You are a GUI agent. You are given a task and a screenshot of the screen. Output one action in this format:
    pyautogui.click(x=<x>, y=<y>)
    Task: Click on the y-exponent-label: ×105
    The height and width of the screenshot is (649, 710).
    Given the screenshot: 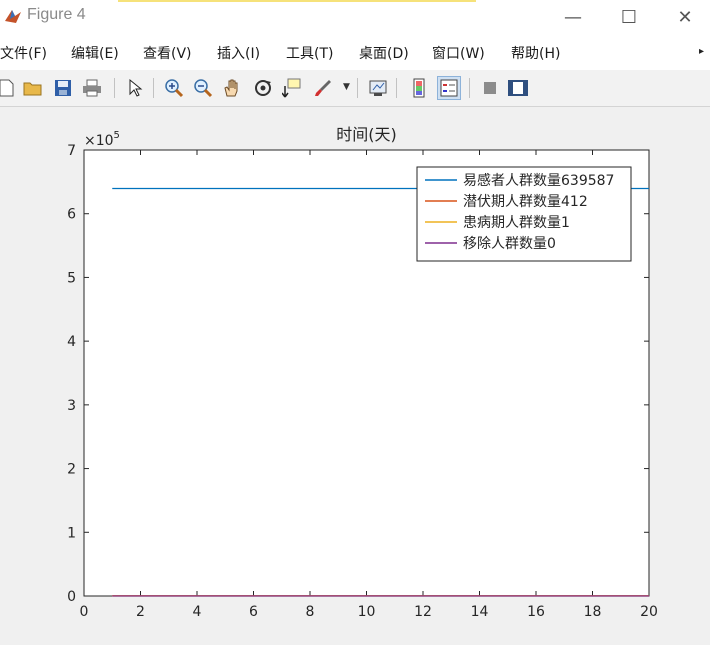 What is the action you would take?
    pyautogui.click(x=102, y=139)
    